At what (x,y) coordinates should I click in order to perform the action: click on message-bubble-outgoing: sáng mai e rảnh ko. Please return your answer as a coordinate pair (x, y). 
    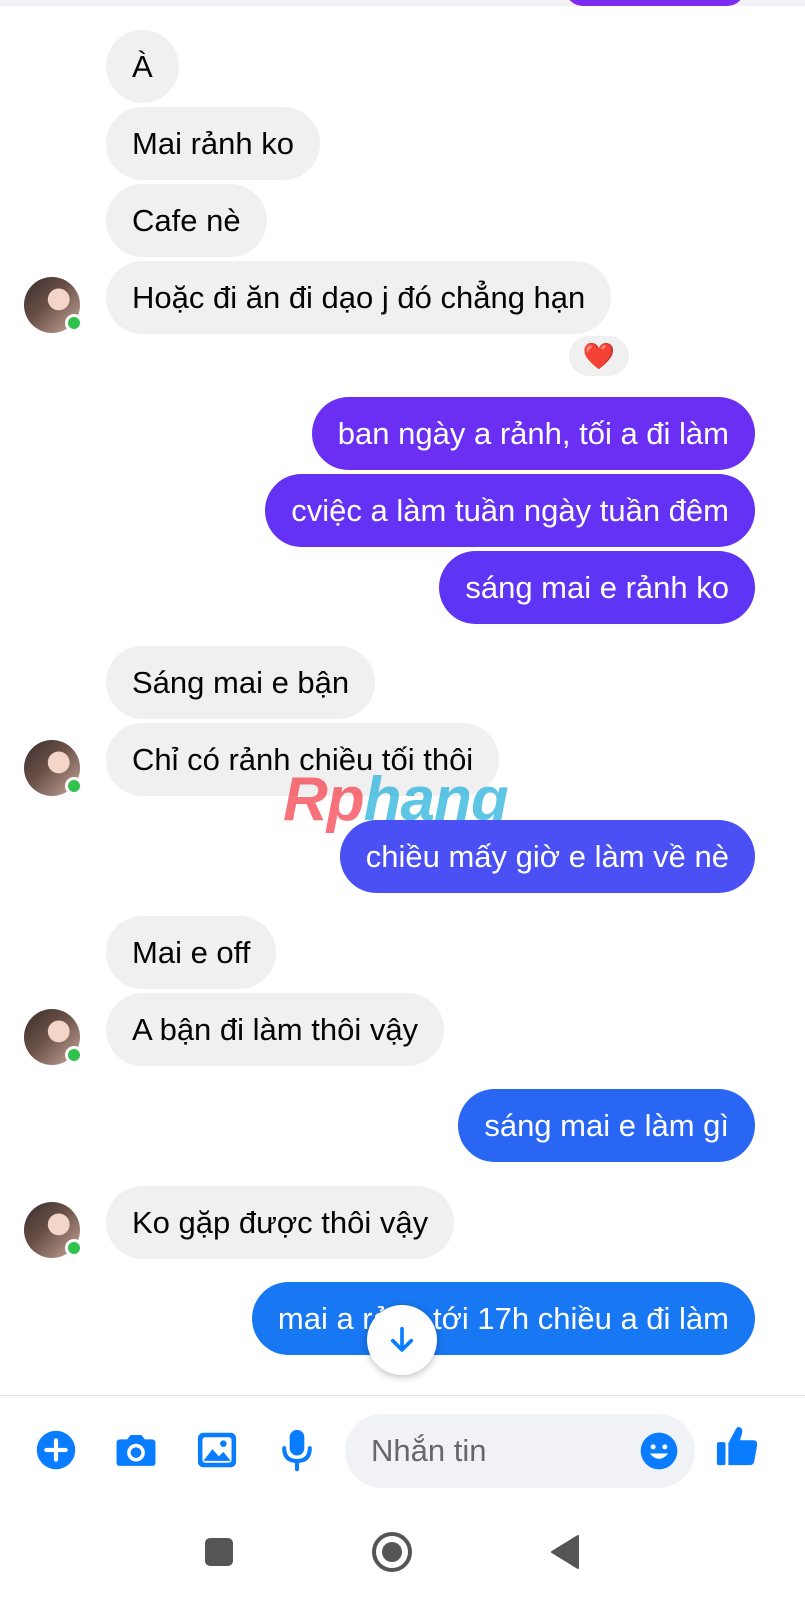
    Looking at the image, I should click on (597, 587).